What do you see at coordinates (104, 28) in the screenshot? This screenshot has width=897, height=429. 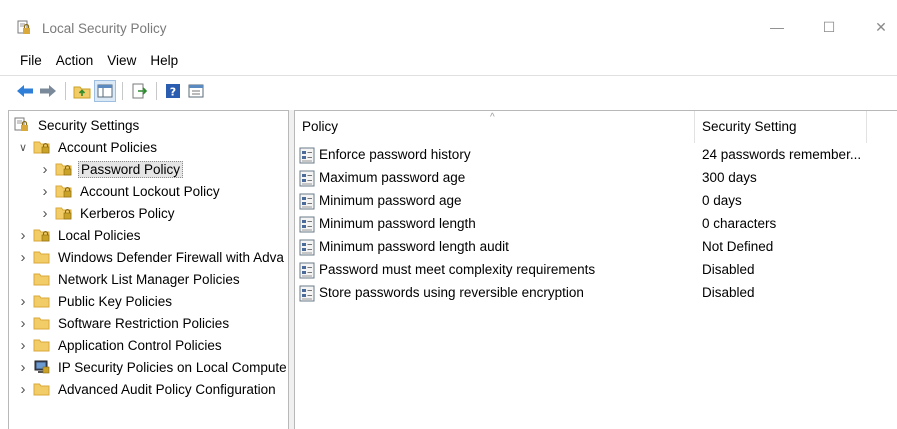 I see `window-title: Local Security Policy` at bounding box center [104, 28].